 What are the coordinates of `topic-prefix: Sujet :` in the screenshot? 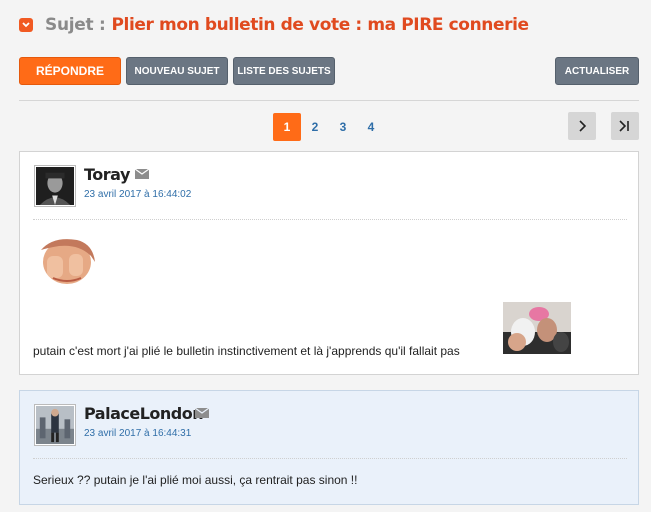 It's located at (75, 25).